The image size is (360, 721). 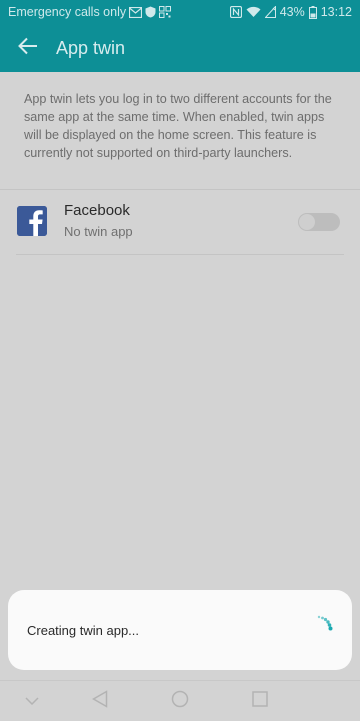 I want to click on facebook-icon, so click(x=32, y=221).